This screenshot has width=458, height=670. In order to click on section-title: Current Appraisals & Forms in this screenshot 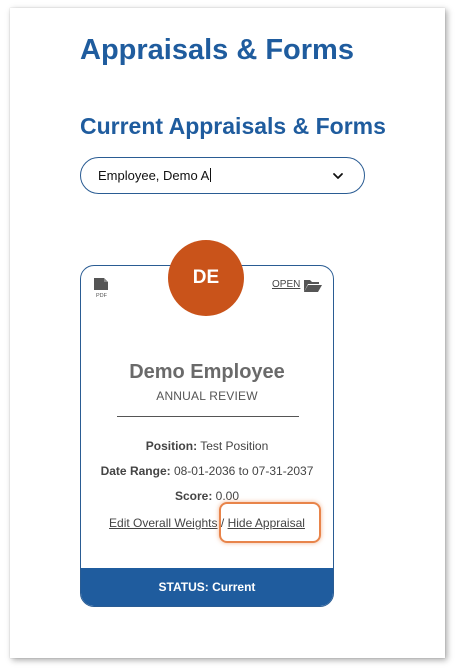, I will do `click(233, 126)`.